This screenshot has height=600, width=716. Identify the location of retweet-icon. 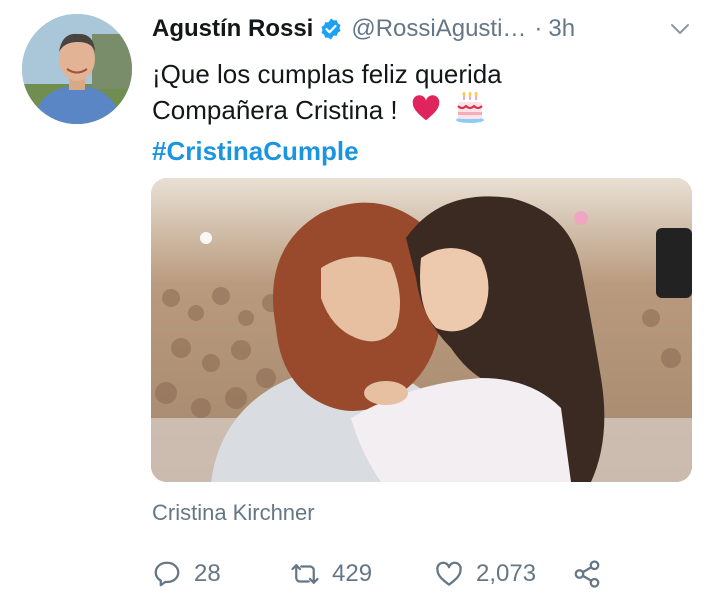
(305, 574).